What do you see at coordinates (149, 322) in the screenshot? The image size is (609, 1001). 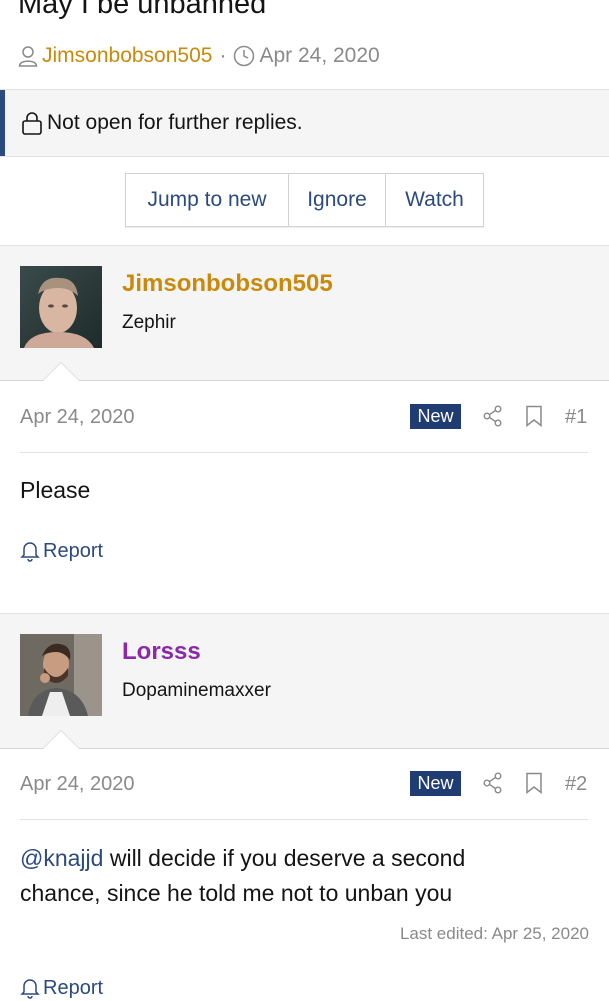 I see `post-1-user-title: Zephir` at bounding box center [149, 322].